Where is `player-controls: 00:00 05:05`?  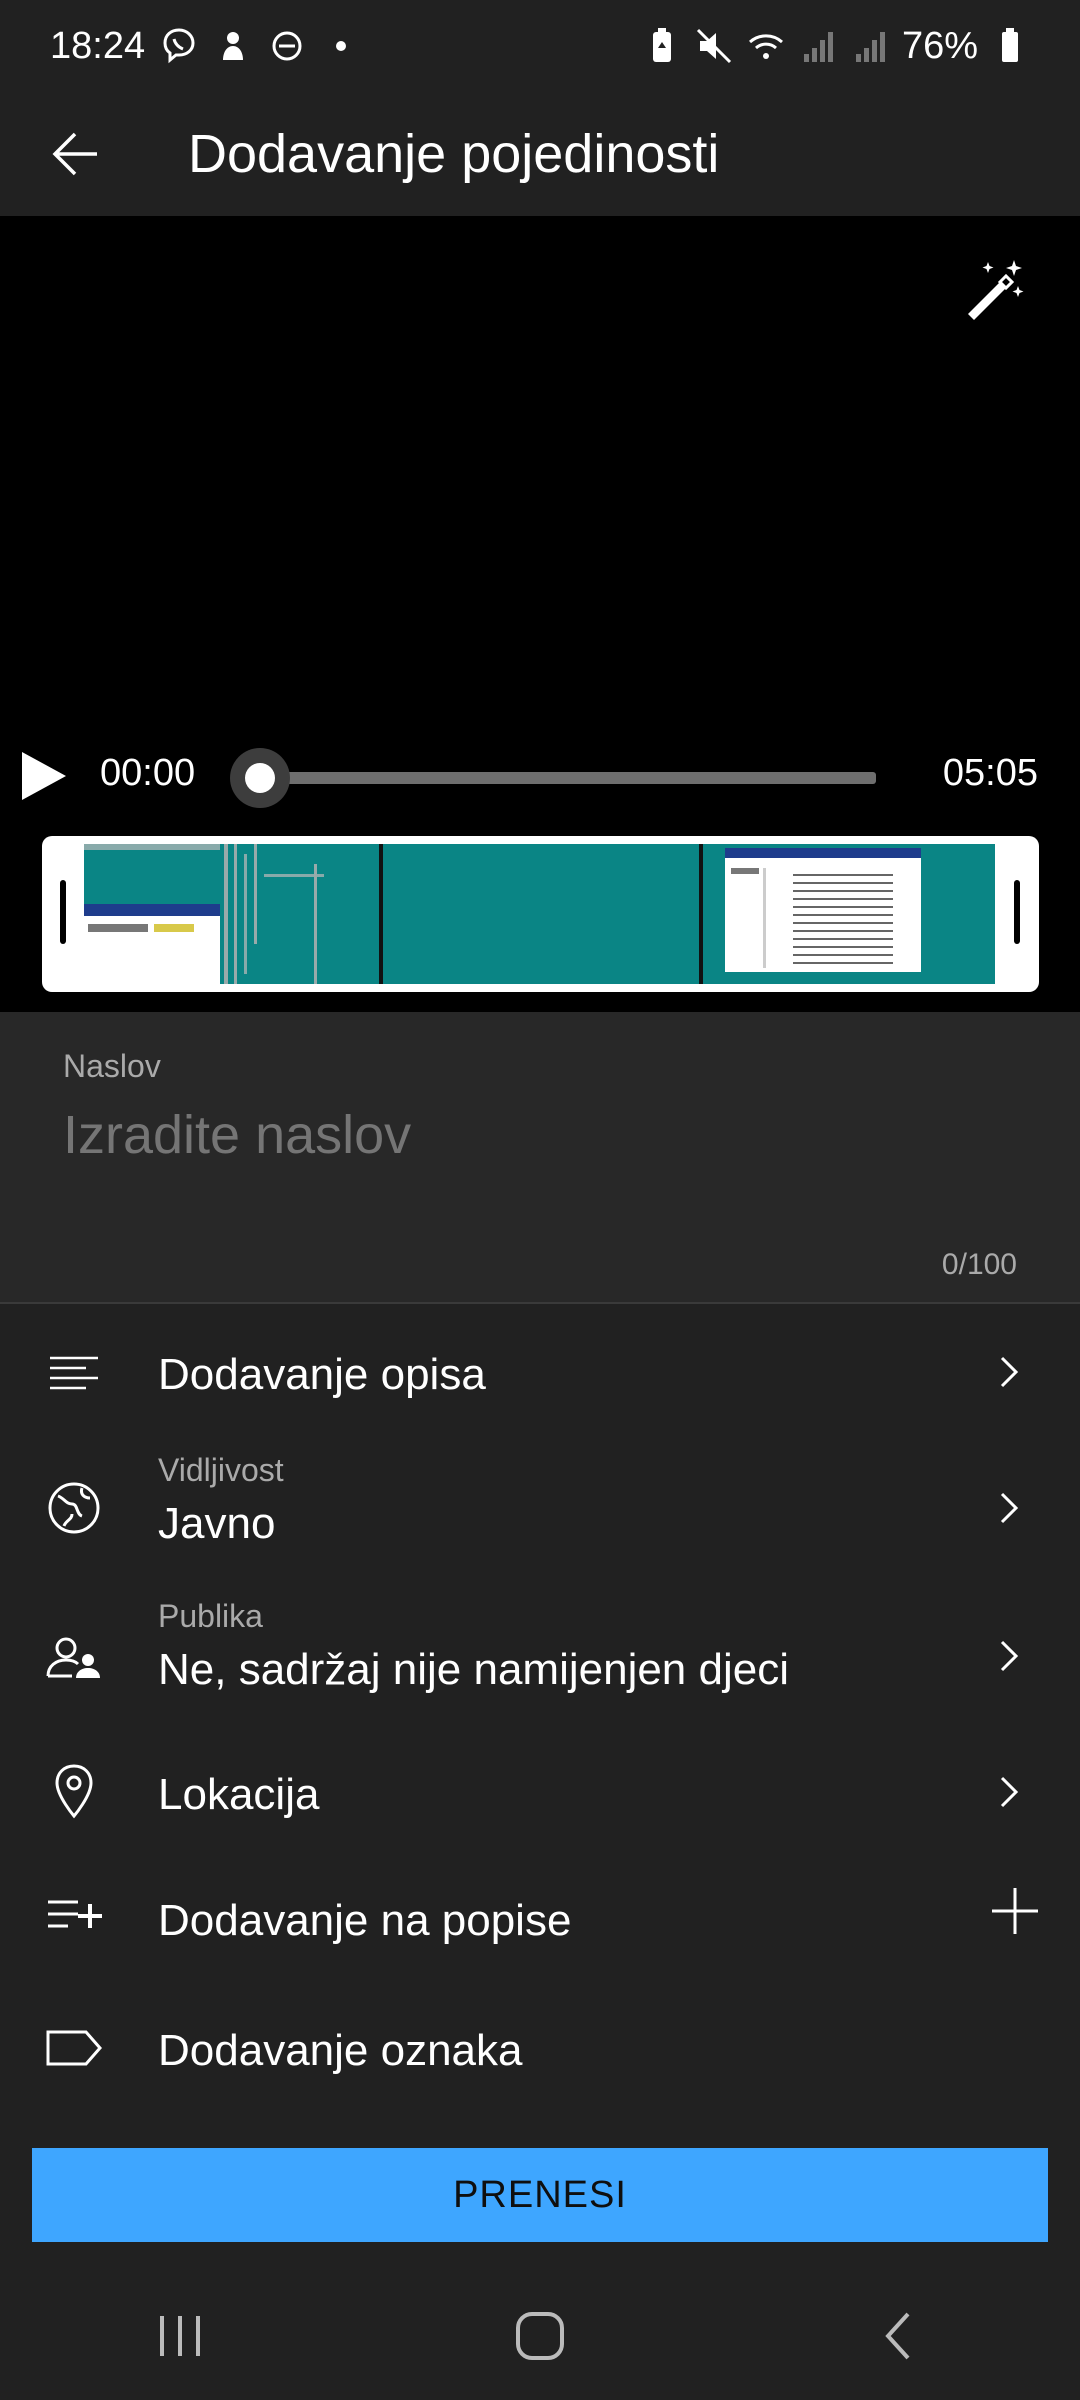
player-controls: 00:00 05:05 is located at coordinates (540, 776).